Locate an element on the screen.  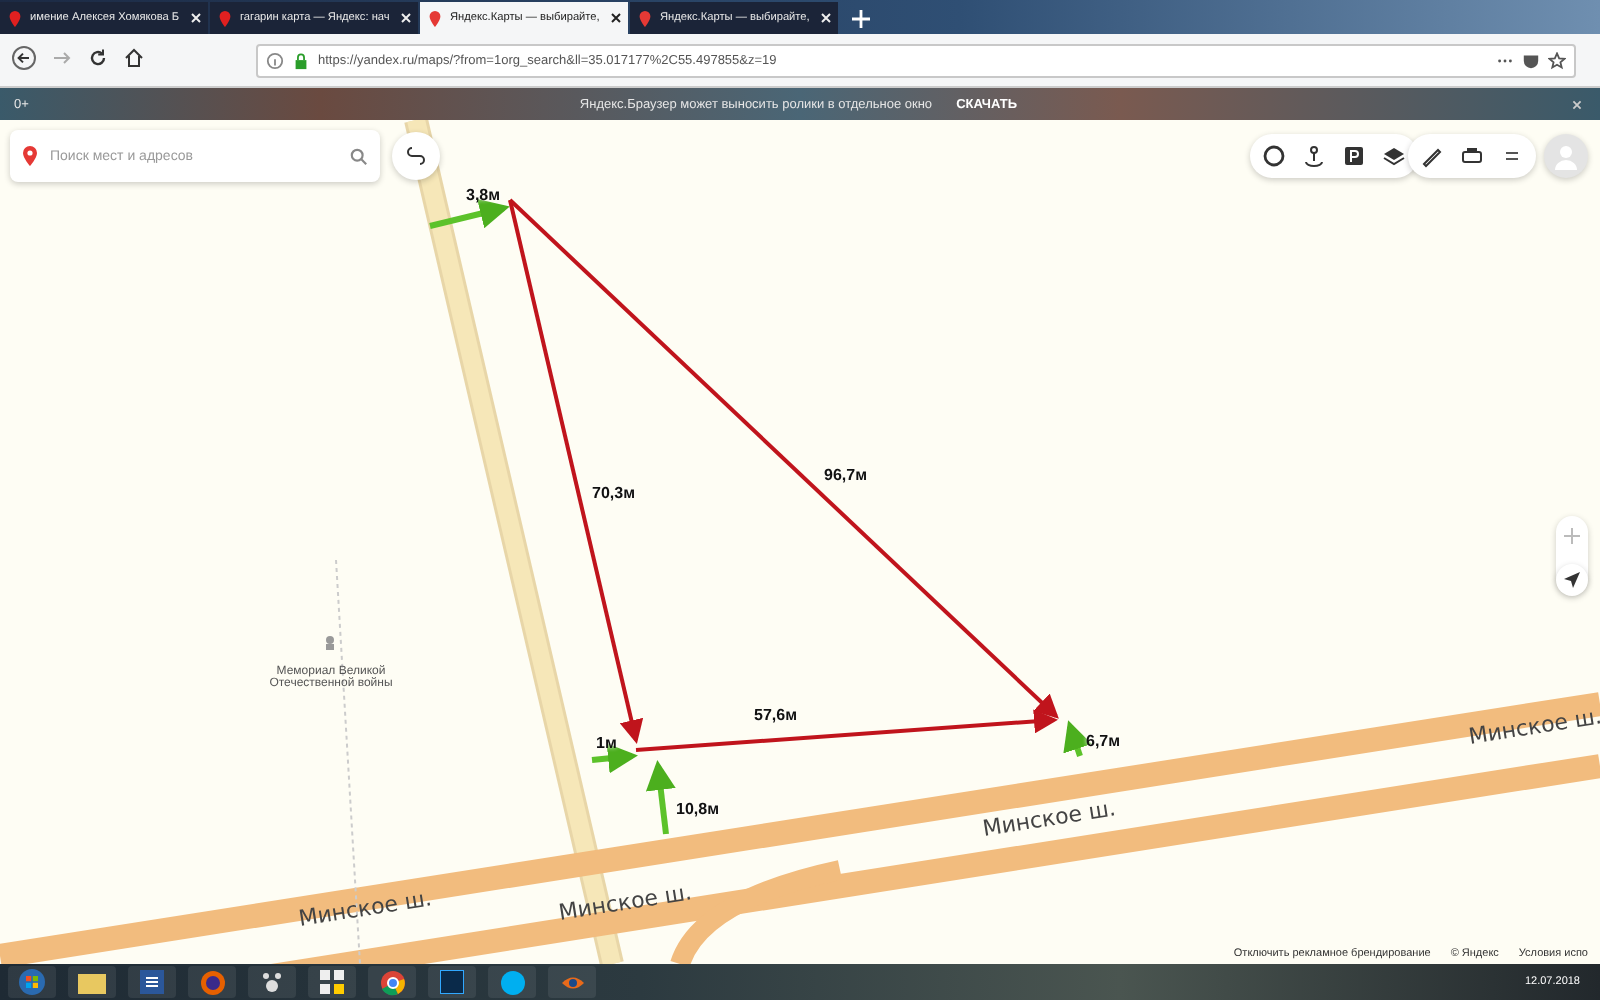
document-icon is located at coordinates (152, 982).